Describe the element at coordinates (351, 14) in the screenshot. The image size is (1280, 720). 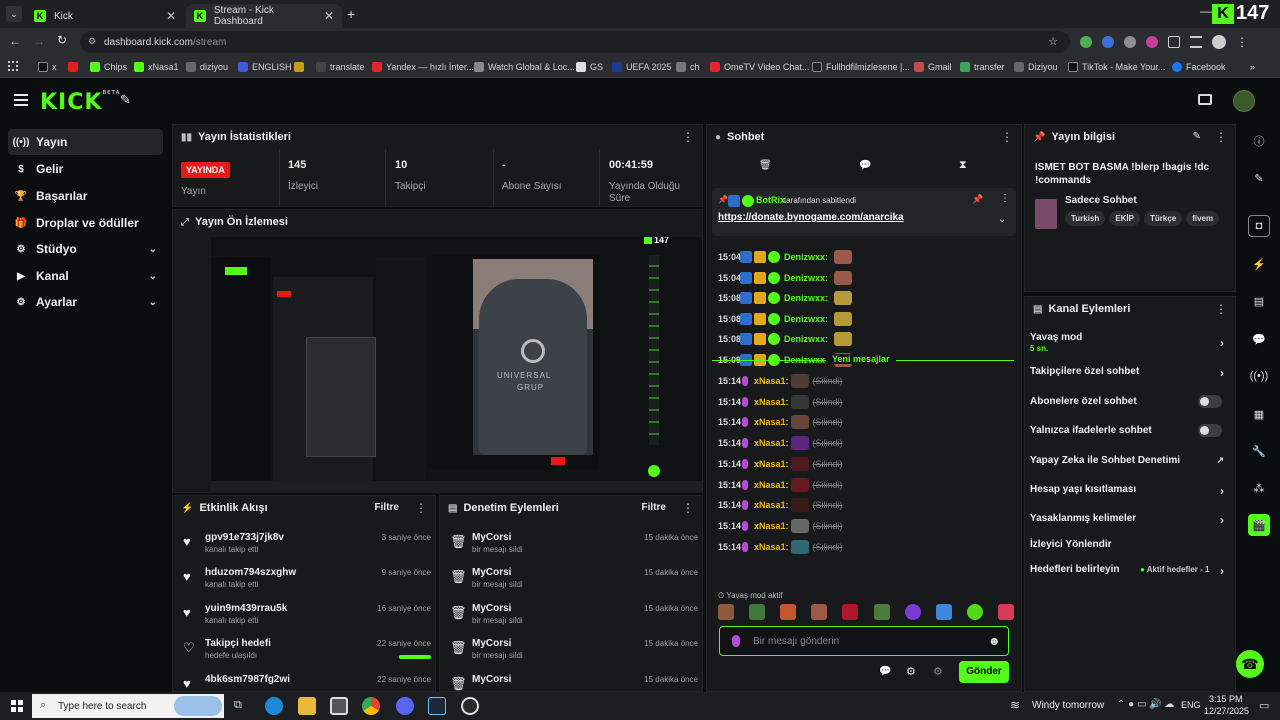
I see `new-tab-button: +` at that location.